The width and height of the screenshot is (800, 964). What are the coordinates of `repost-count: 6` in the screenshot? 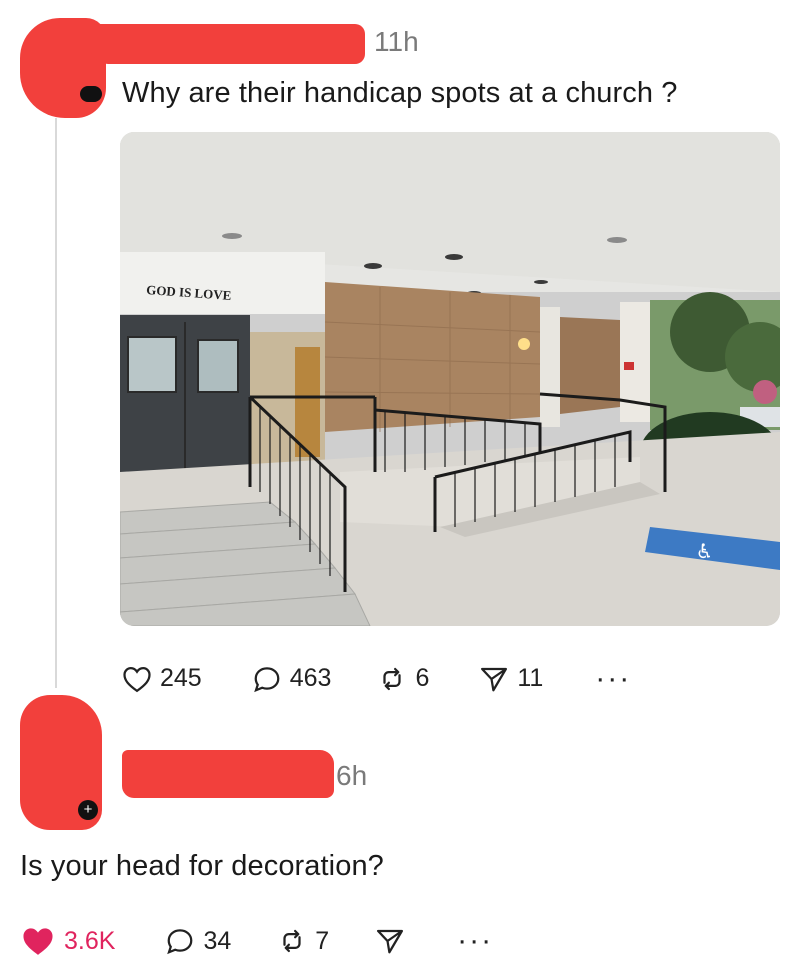 It's located at (422, 678).